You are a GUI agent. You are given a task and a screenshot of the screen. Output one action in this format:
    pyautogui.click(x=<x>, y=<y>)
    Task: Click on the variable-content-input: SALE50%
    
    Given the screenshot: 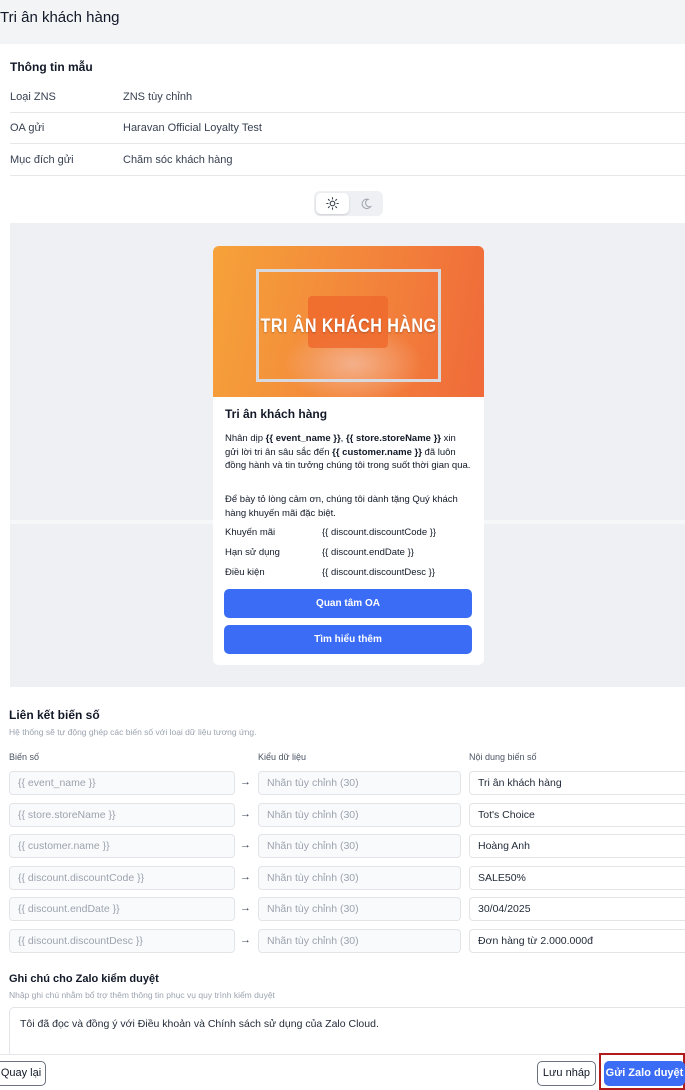 What is the action you would take?
    pyautogui.click(x=577, y=878)
    